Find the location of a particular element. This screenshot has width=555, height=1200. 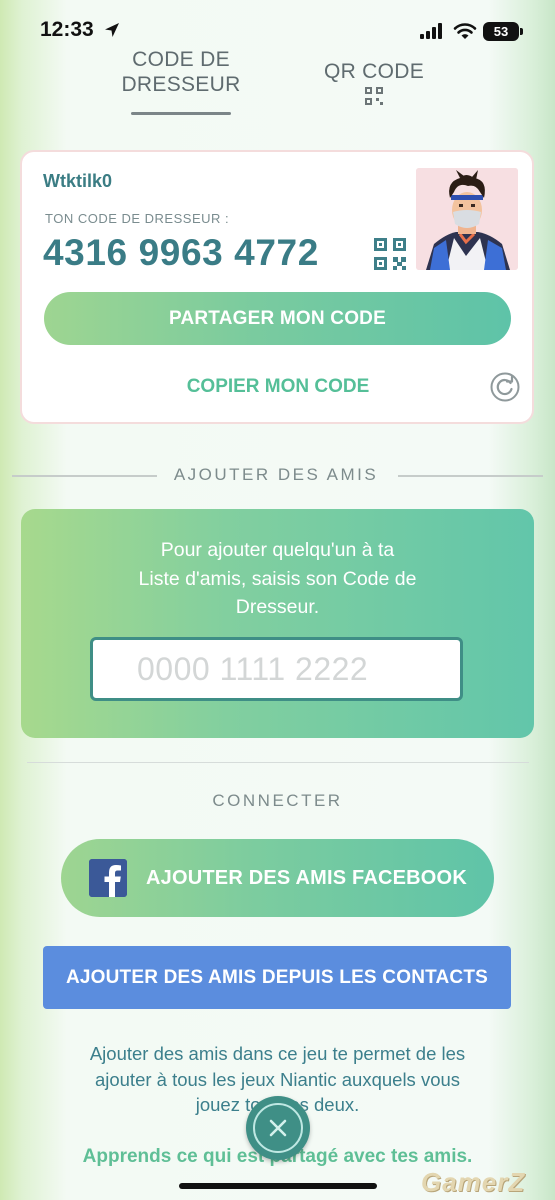

tab-qr-code-label: QR CODE is located at coordinates (374, 71).